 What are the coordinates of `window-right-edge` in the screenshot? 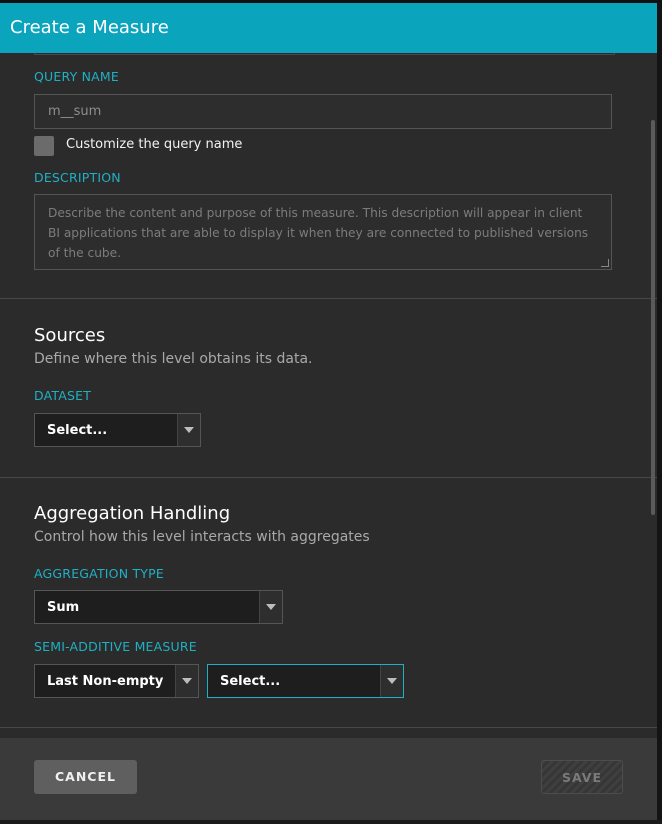 It's located at (659, 412).